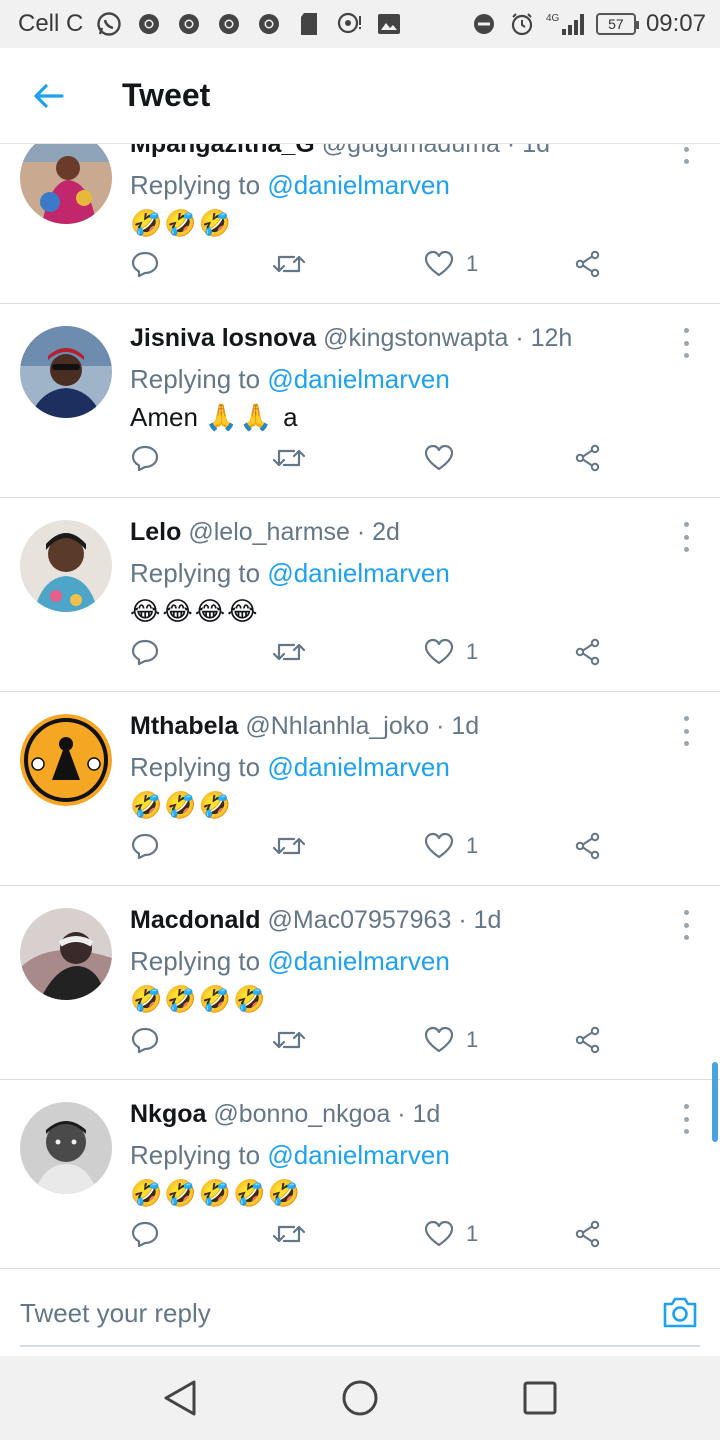  Describe the element at coordinates (155, 532) in the screenshot. I see `display-name: Lelo` at that location.